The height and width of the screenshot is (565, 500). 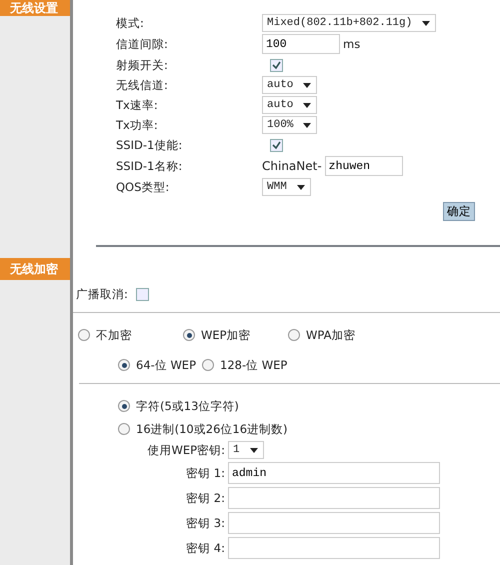 What do you see at coordinates (205, 498) in the screenshot?
I see `field-label: 密钥 2:` at bounding box center [205, 498].